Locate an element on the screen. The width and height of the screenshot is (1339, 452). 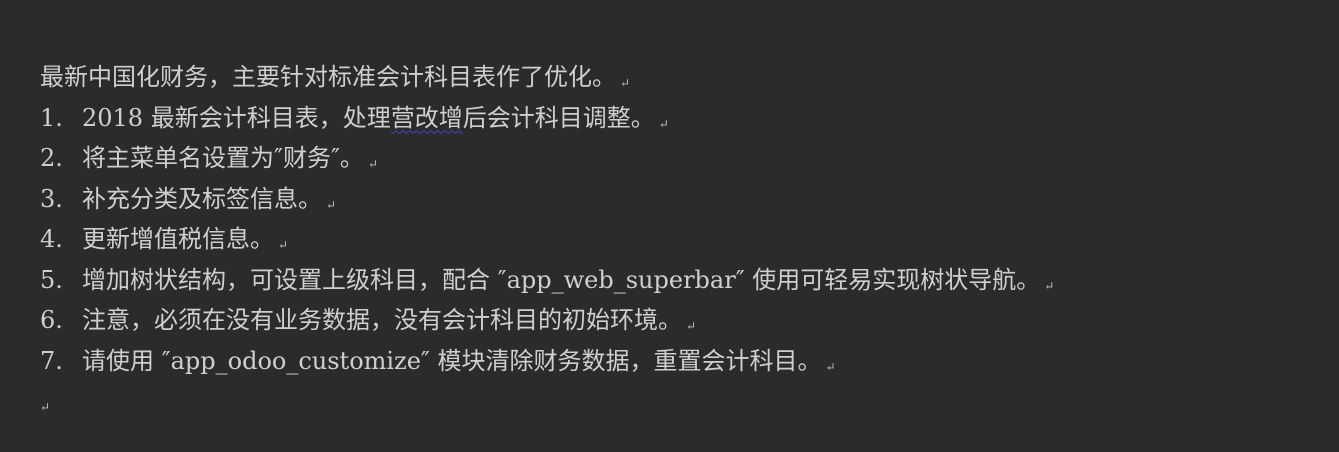
spellcheck-marked-word: 营改增 is located at coordinates (427, 118).